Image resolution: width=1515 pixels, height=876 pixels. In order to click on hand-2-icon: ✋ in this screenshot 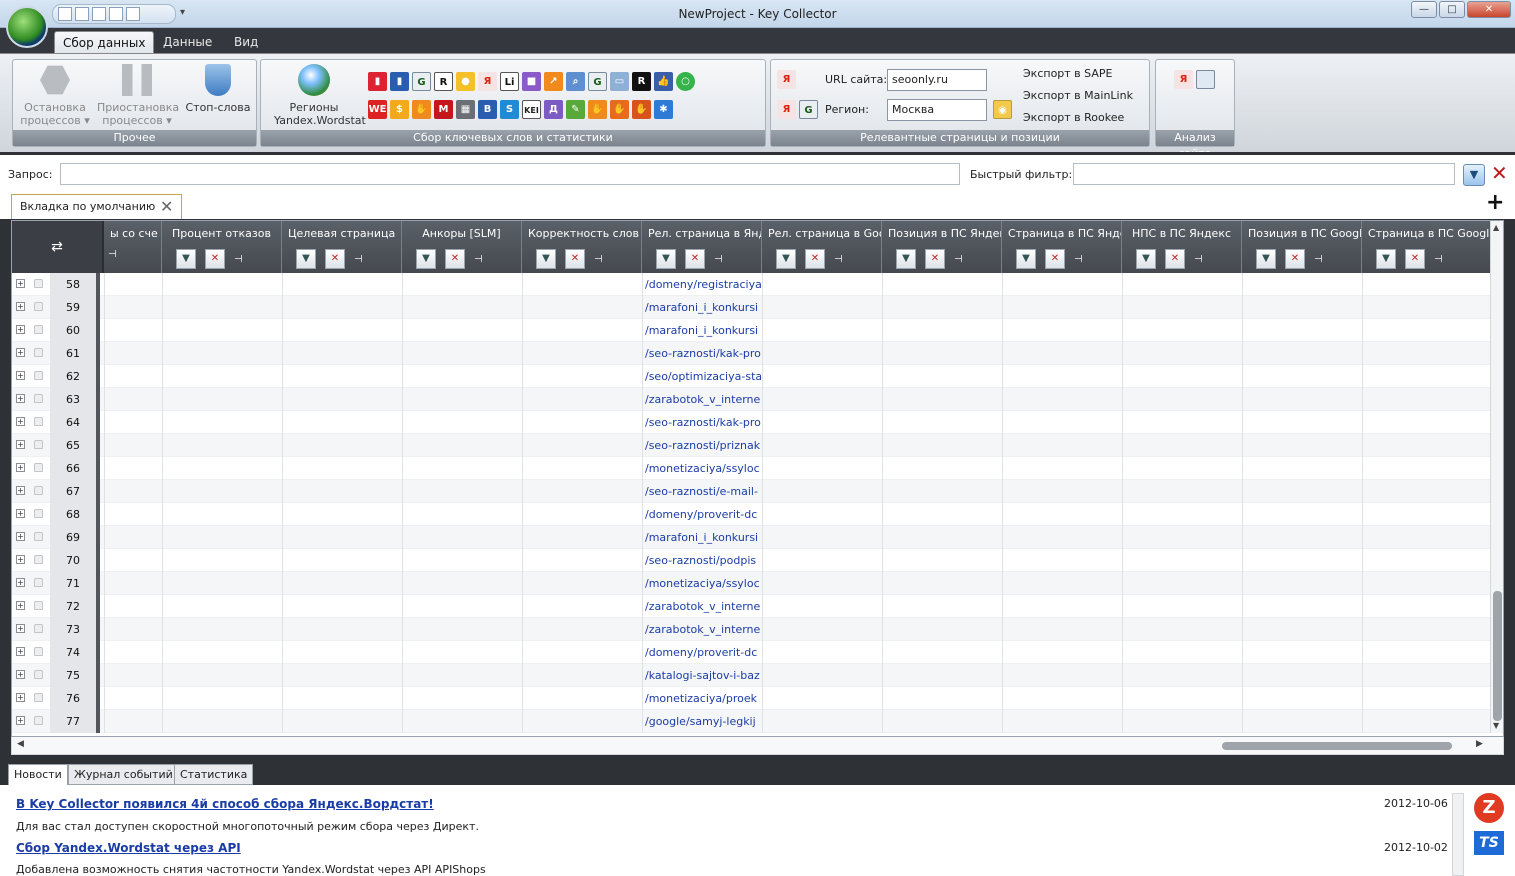, I will do `click(597, 109)`.